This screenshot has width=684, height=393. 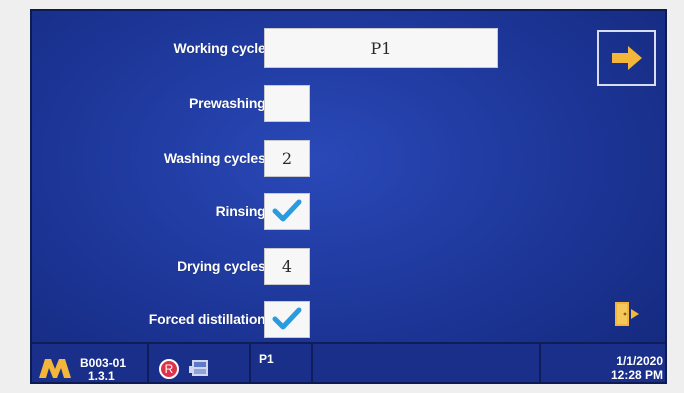 I want to click on washing-cycles-row: Washing cycles: 2, so click(x=242, y=158).